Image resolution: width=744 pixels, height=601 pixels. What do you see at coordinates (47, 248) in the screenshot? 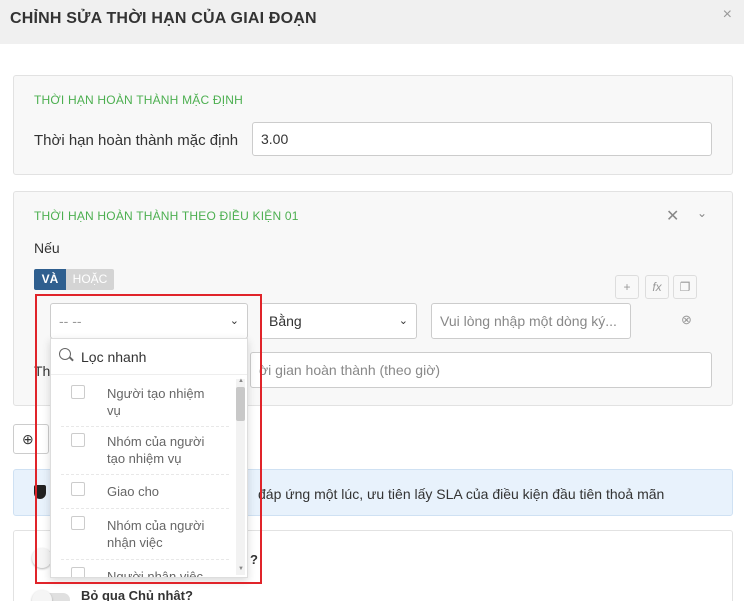
I see `if-label: Nếu` at bounding box center [47, 248].